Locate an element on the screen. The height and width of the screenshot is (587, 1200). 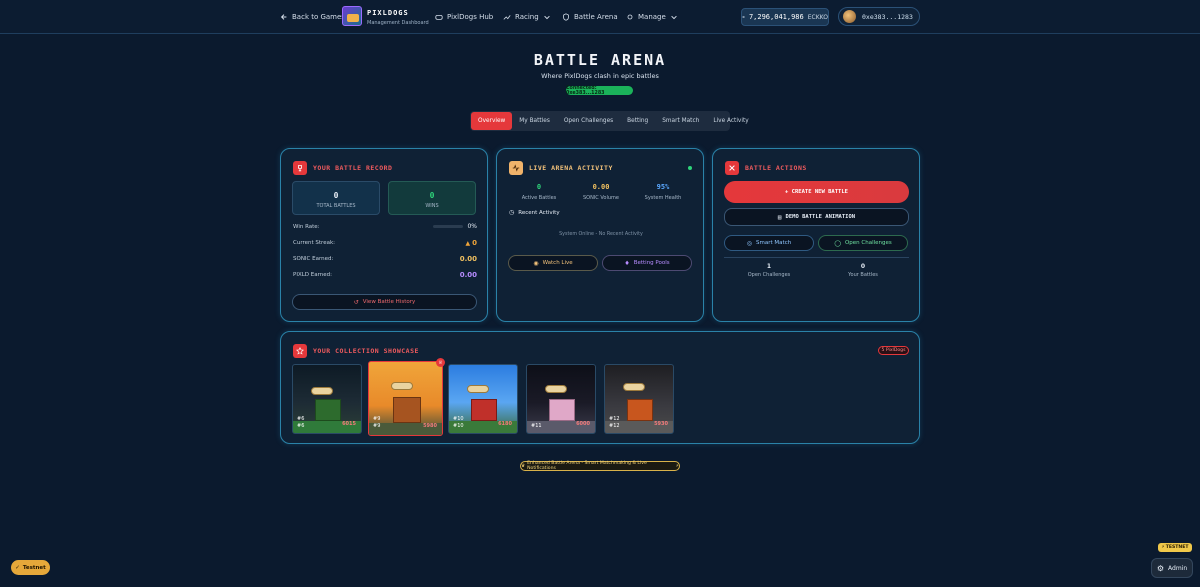
active-battles-label: Active Battles is located at coordinates (539, 198).